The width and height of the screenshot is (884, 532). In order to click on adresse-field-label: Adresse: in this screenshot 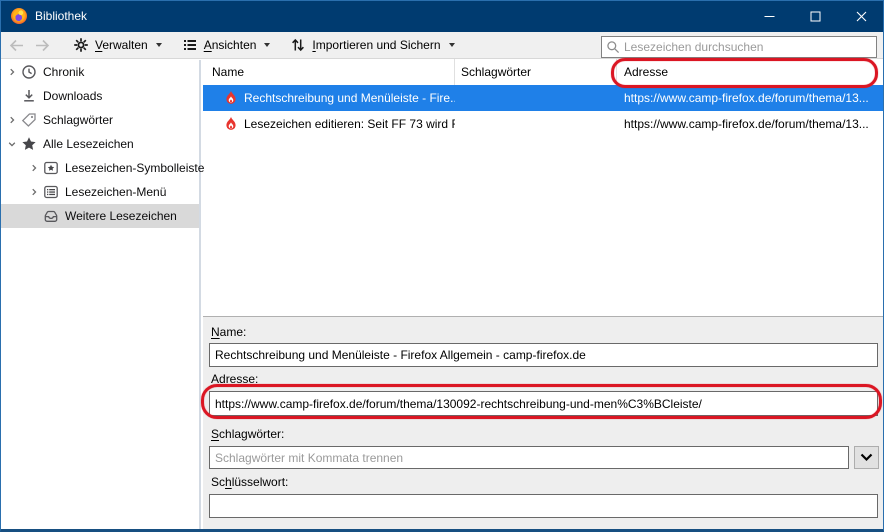, I will do `click(235, 379)`.